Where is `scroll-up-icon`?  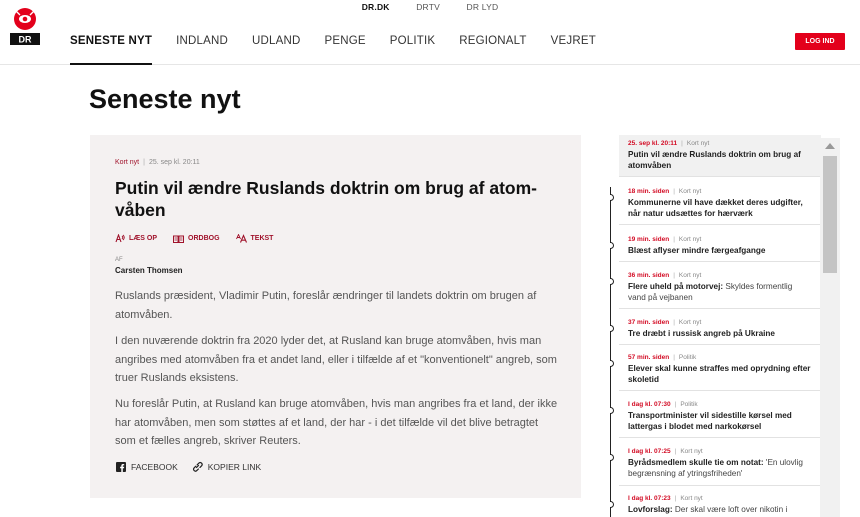 scroll-up-icon is located at coordinates (830, 146).